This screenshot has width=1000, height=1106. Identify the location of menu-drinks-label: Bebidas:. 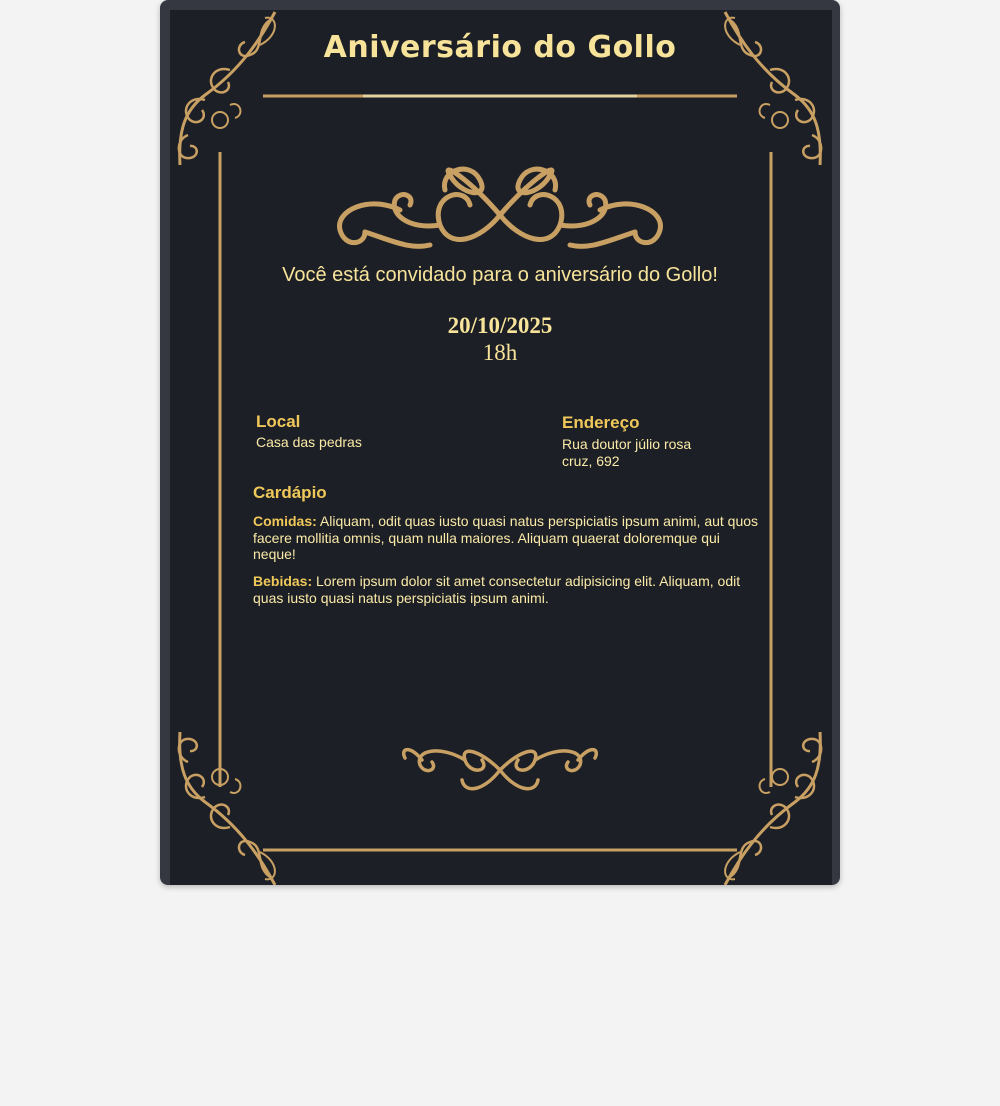
(283, 581).